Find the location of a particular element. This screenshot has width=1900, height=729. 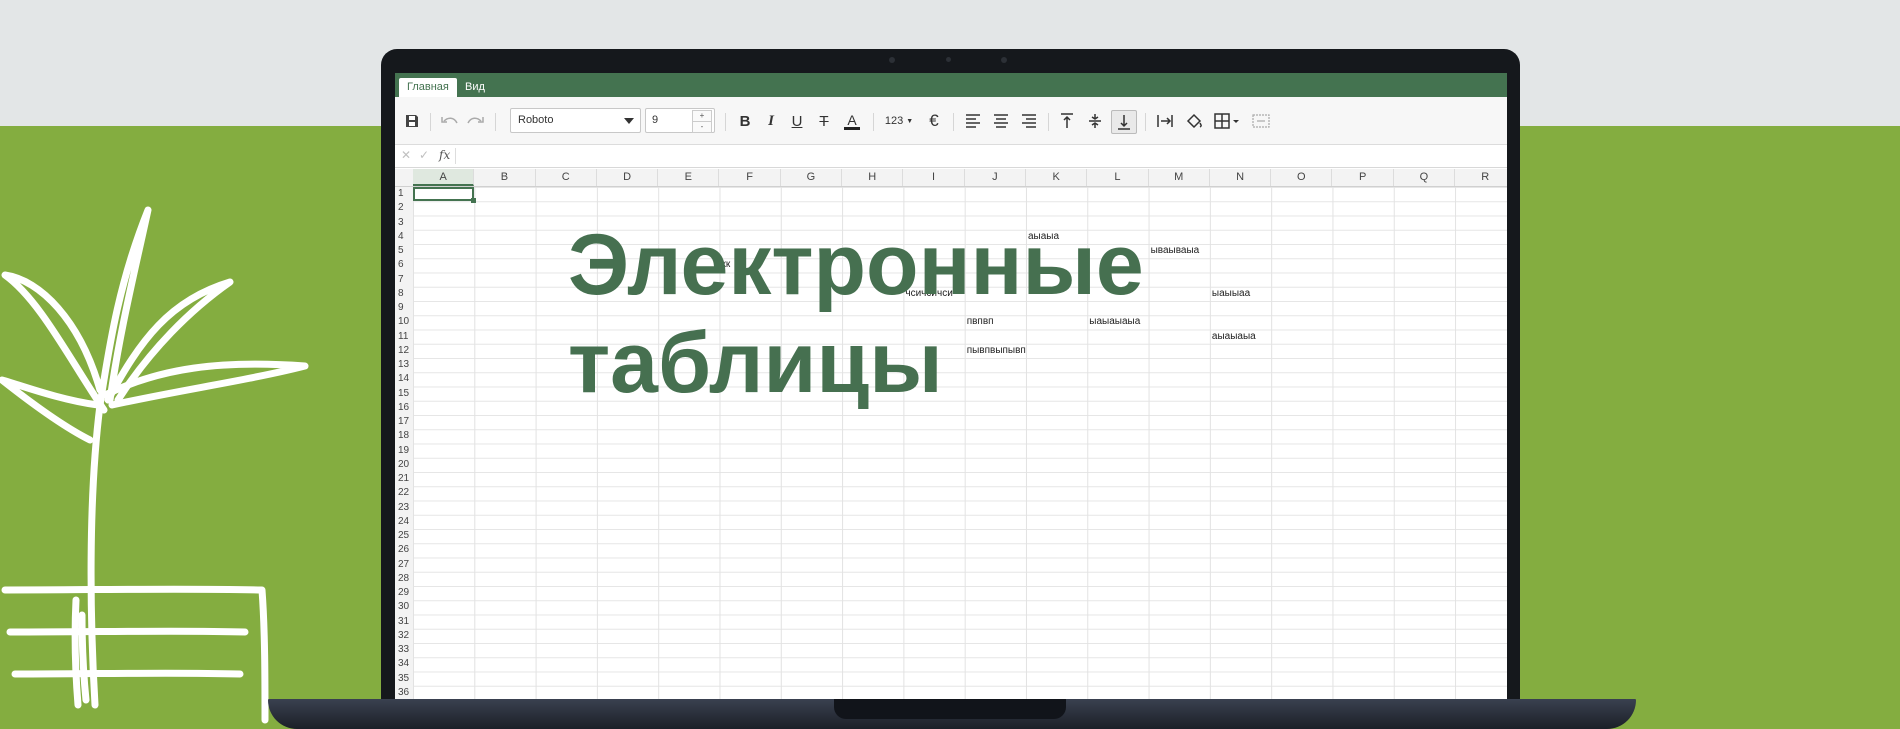

row-header-15: 15 is located at coordinates (404, 394).